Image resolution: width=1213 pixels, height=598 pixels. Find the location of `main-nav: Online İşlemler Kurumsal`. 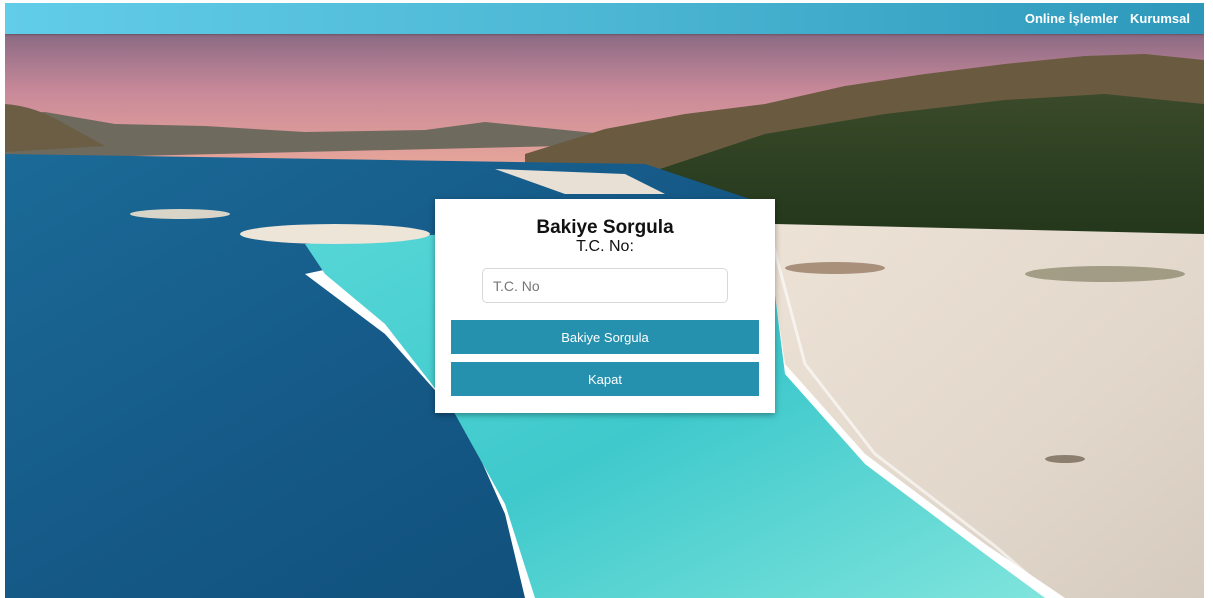

main-nav: Online İşlemler Kurumsal is located at coordinates (1107, 18).